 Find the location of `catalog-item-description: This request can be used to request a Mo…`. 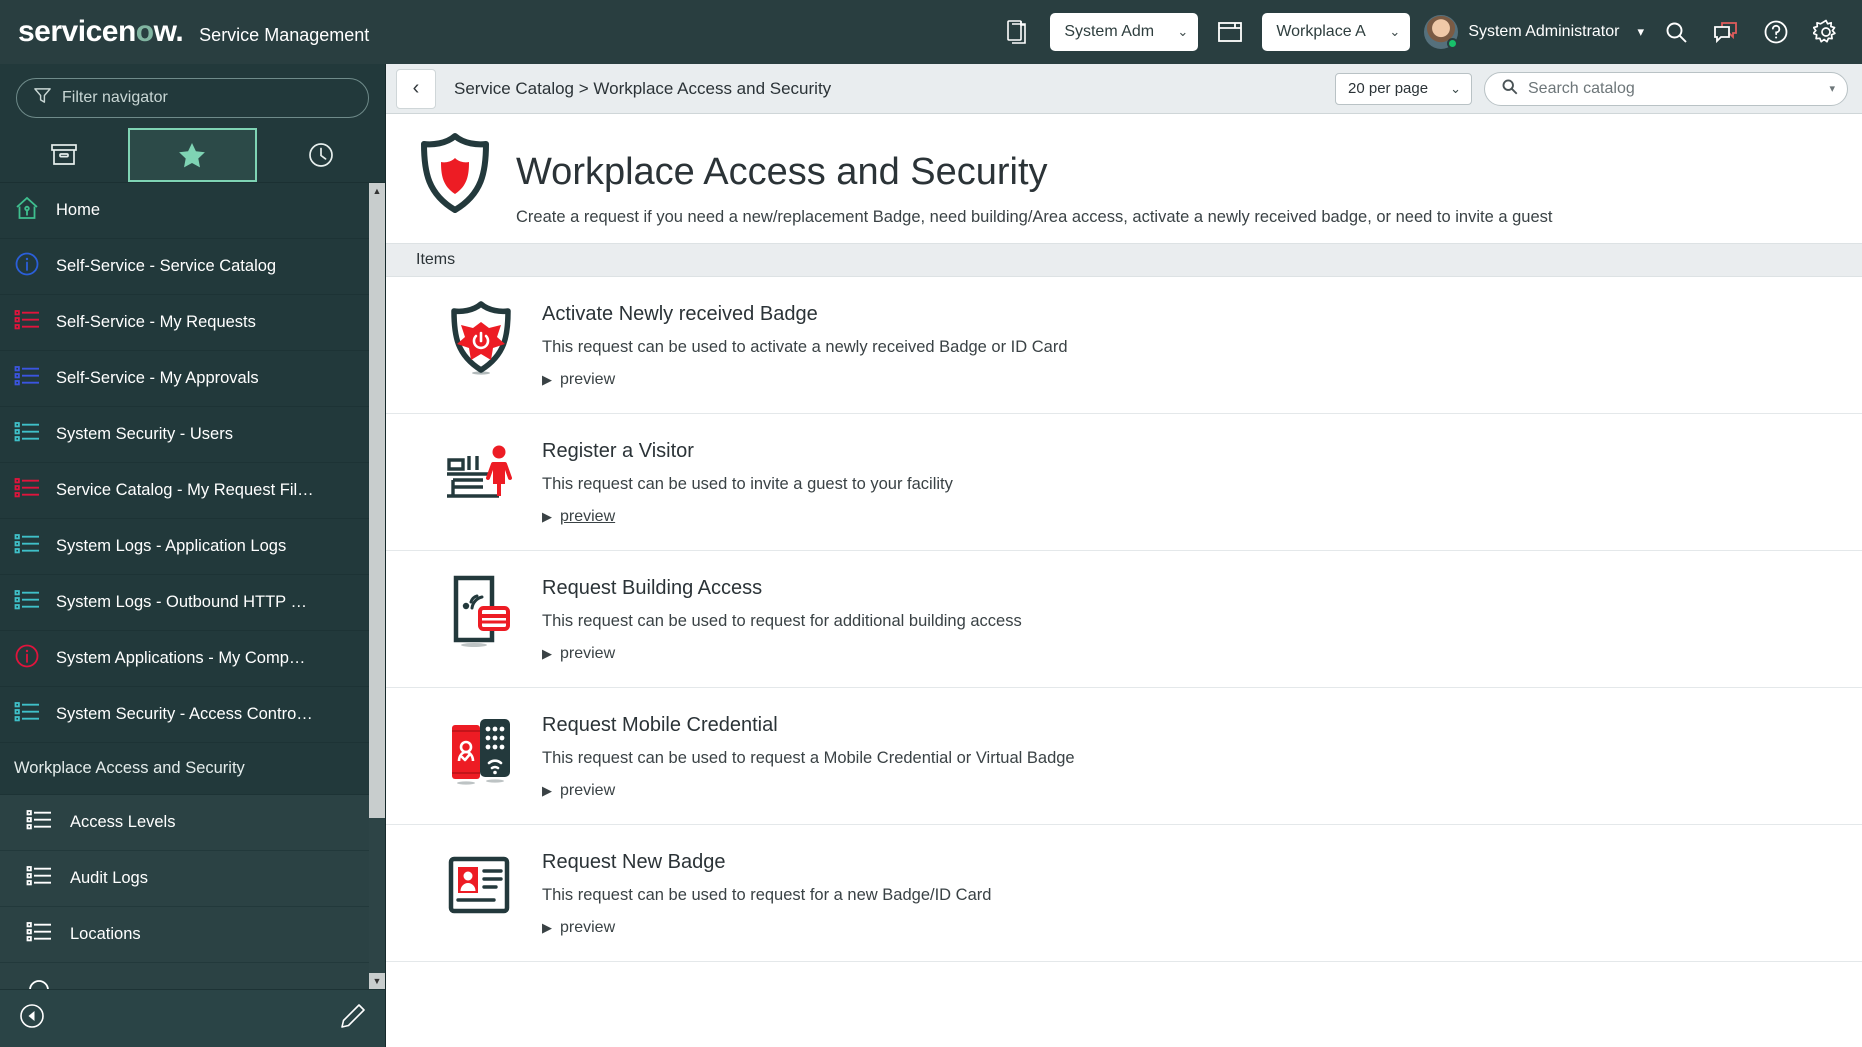

catalog-item-description: This request can be used to request a Mo… is located at coordinates (808, 757).